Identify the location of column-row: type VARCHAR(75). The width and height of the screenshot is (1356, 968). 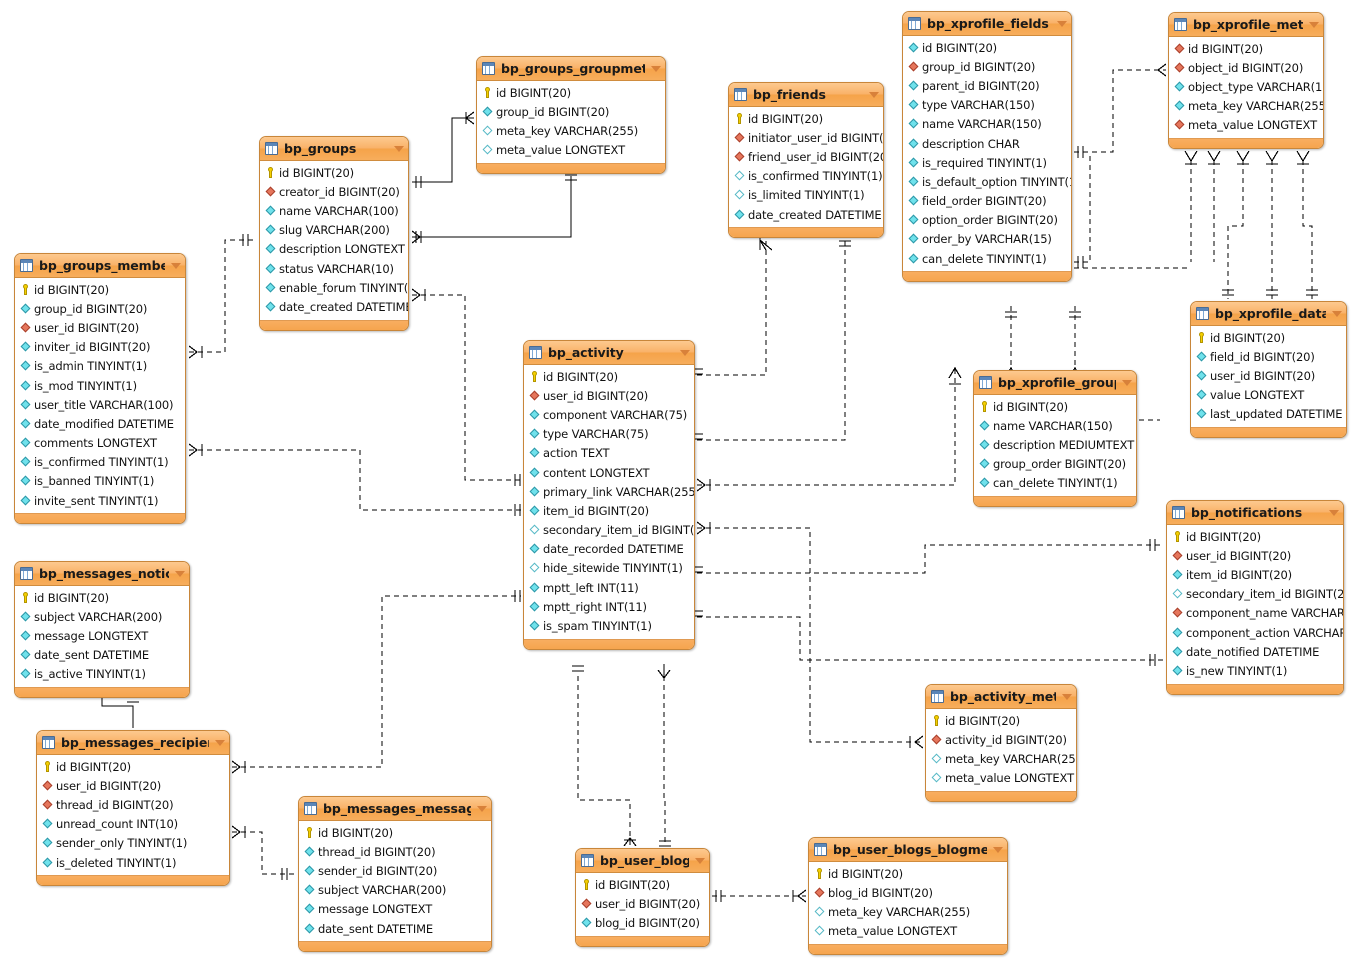
(609, 434).